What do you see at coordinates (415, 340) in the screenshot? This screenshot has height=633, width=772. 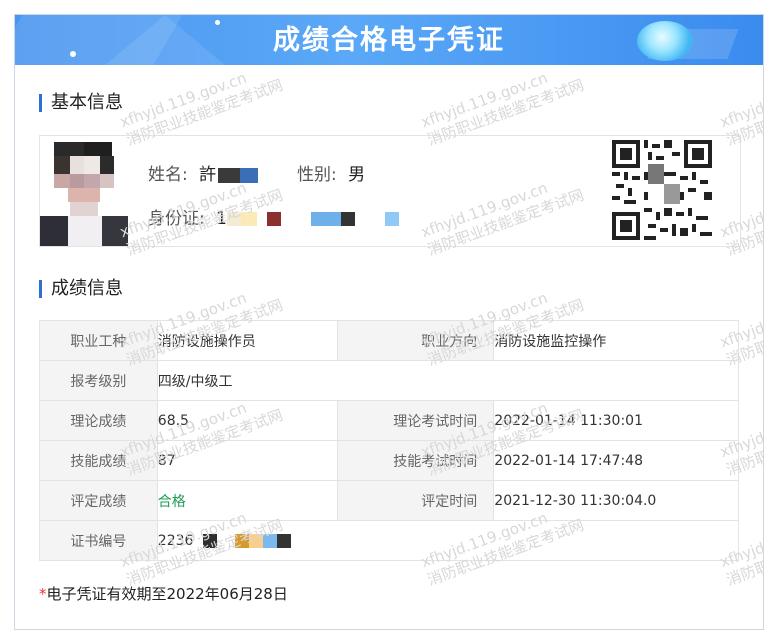 I see `direction-label: 职业方向` at bounding box center [415, 340].